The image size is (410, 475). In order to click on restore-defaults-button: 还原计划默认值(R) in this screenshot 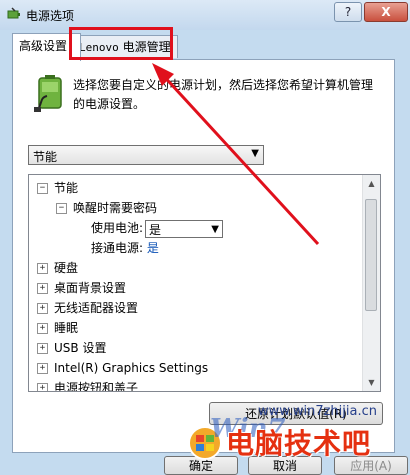, I will do `click(296, 413)`.